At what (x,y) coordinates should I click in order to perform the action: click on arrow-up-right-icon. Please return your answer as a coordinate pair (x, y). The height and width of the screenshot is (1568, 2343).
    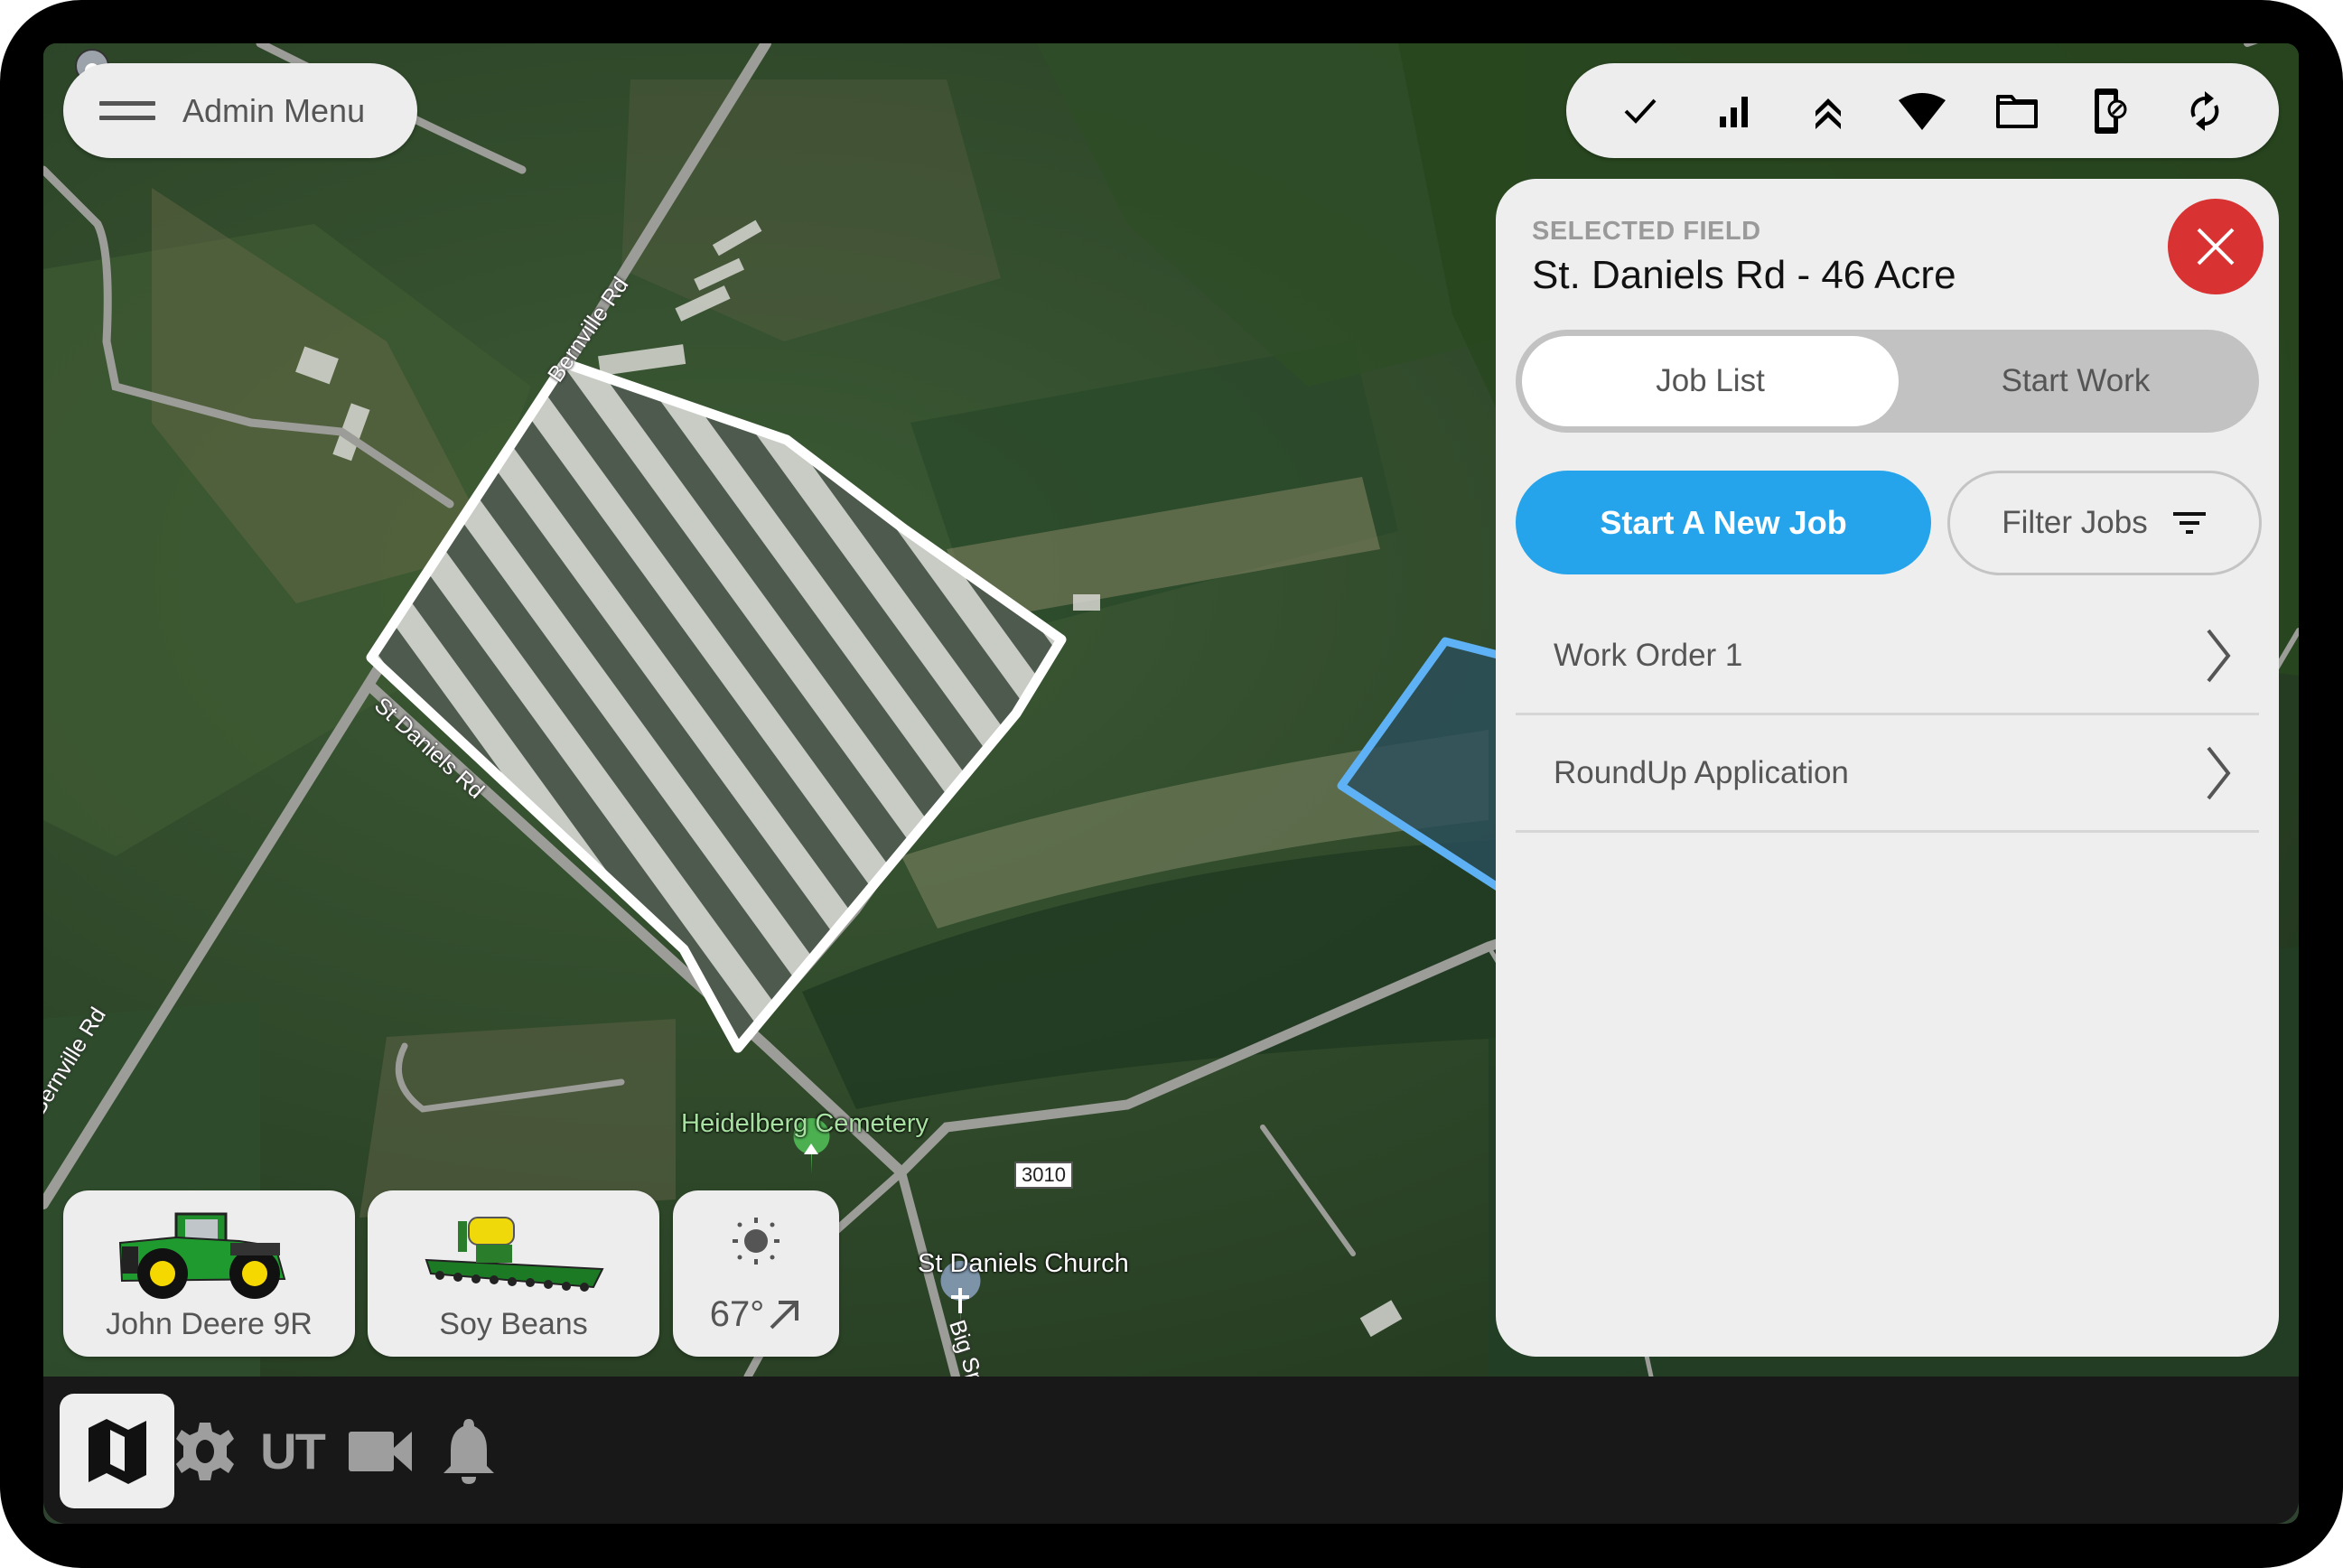
    Looking at the image, I should click on (784, 1314).